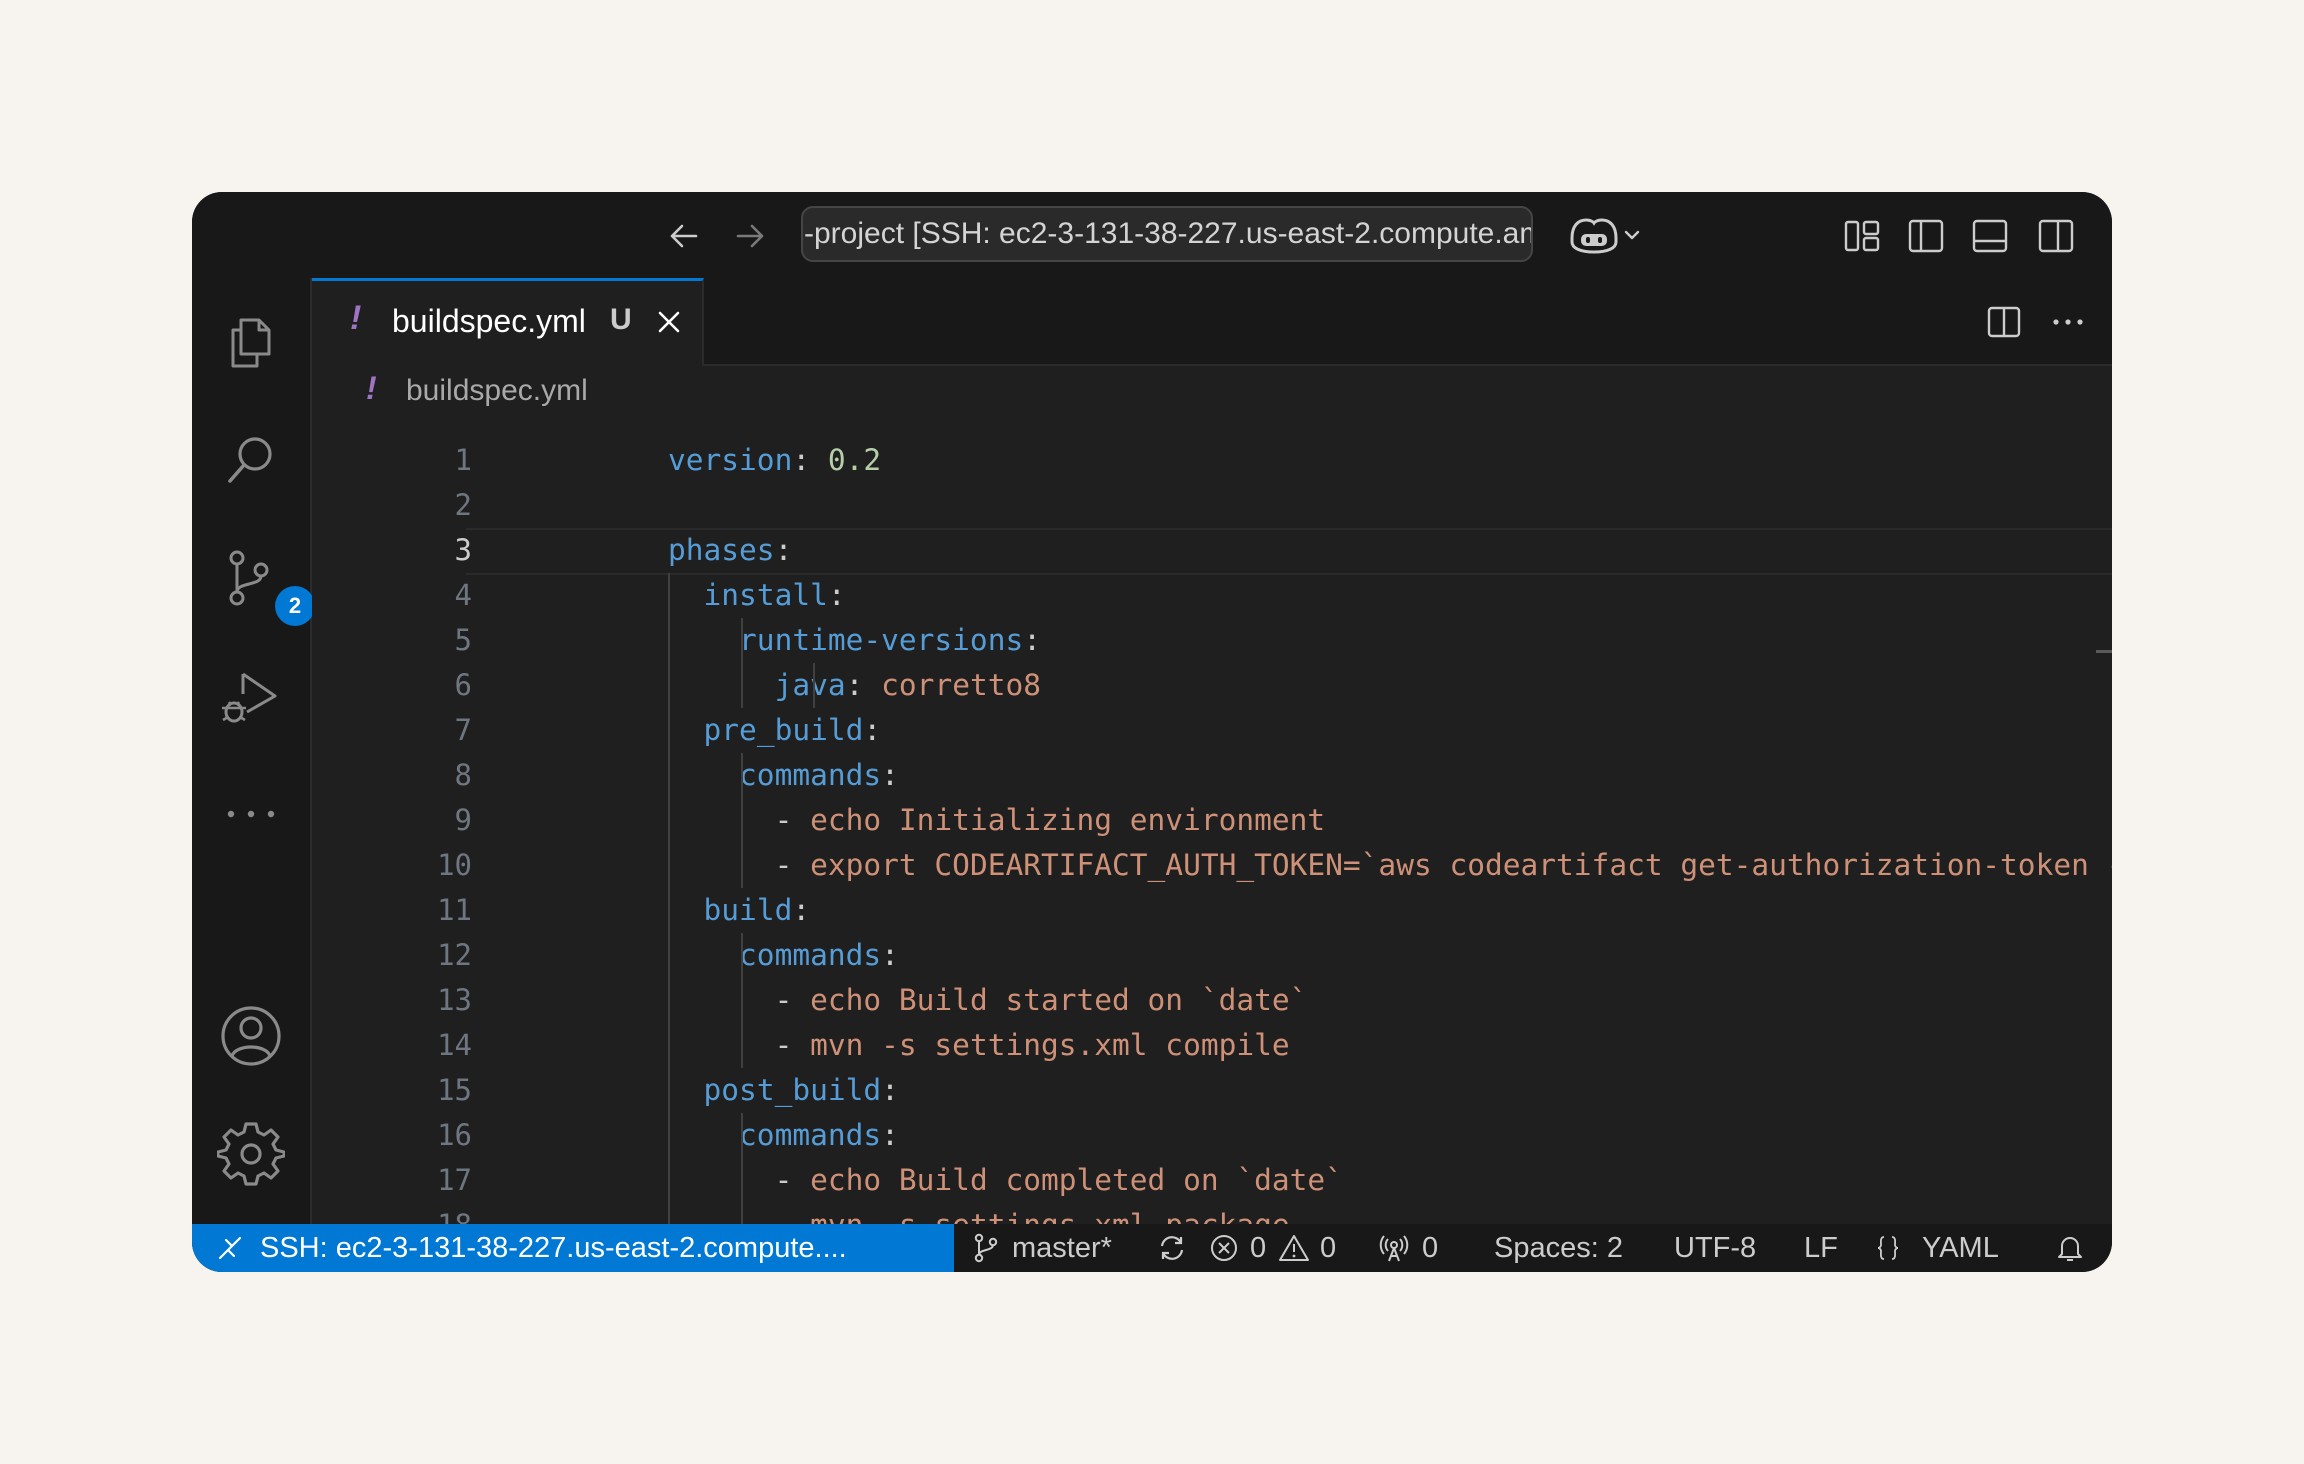 The image size is (2304, 1464). I want to click on yaml-key: runtime-versions, so click(881, 640).